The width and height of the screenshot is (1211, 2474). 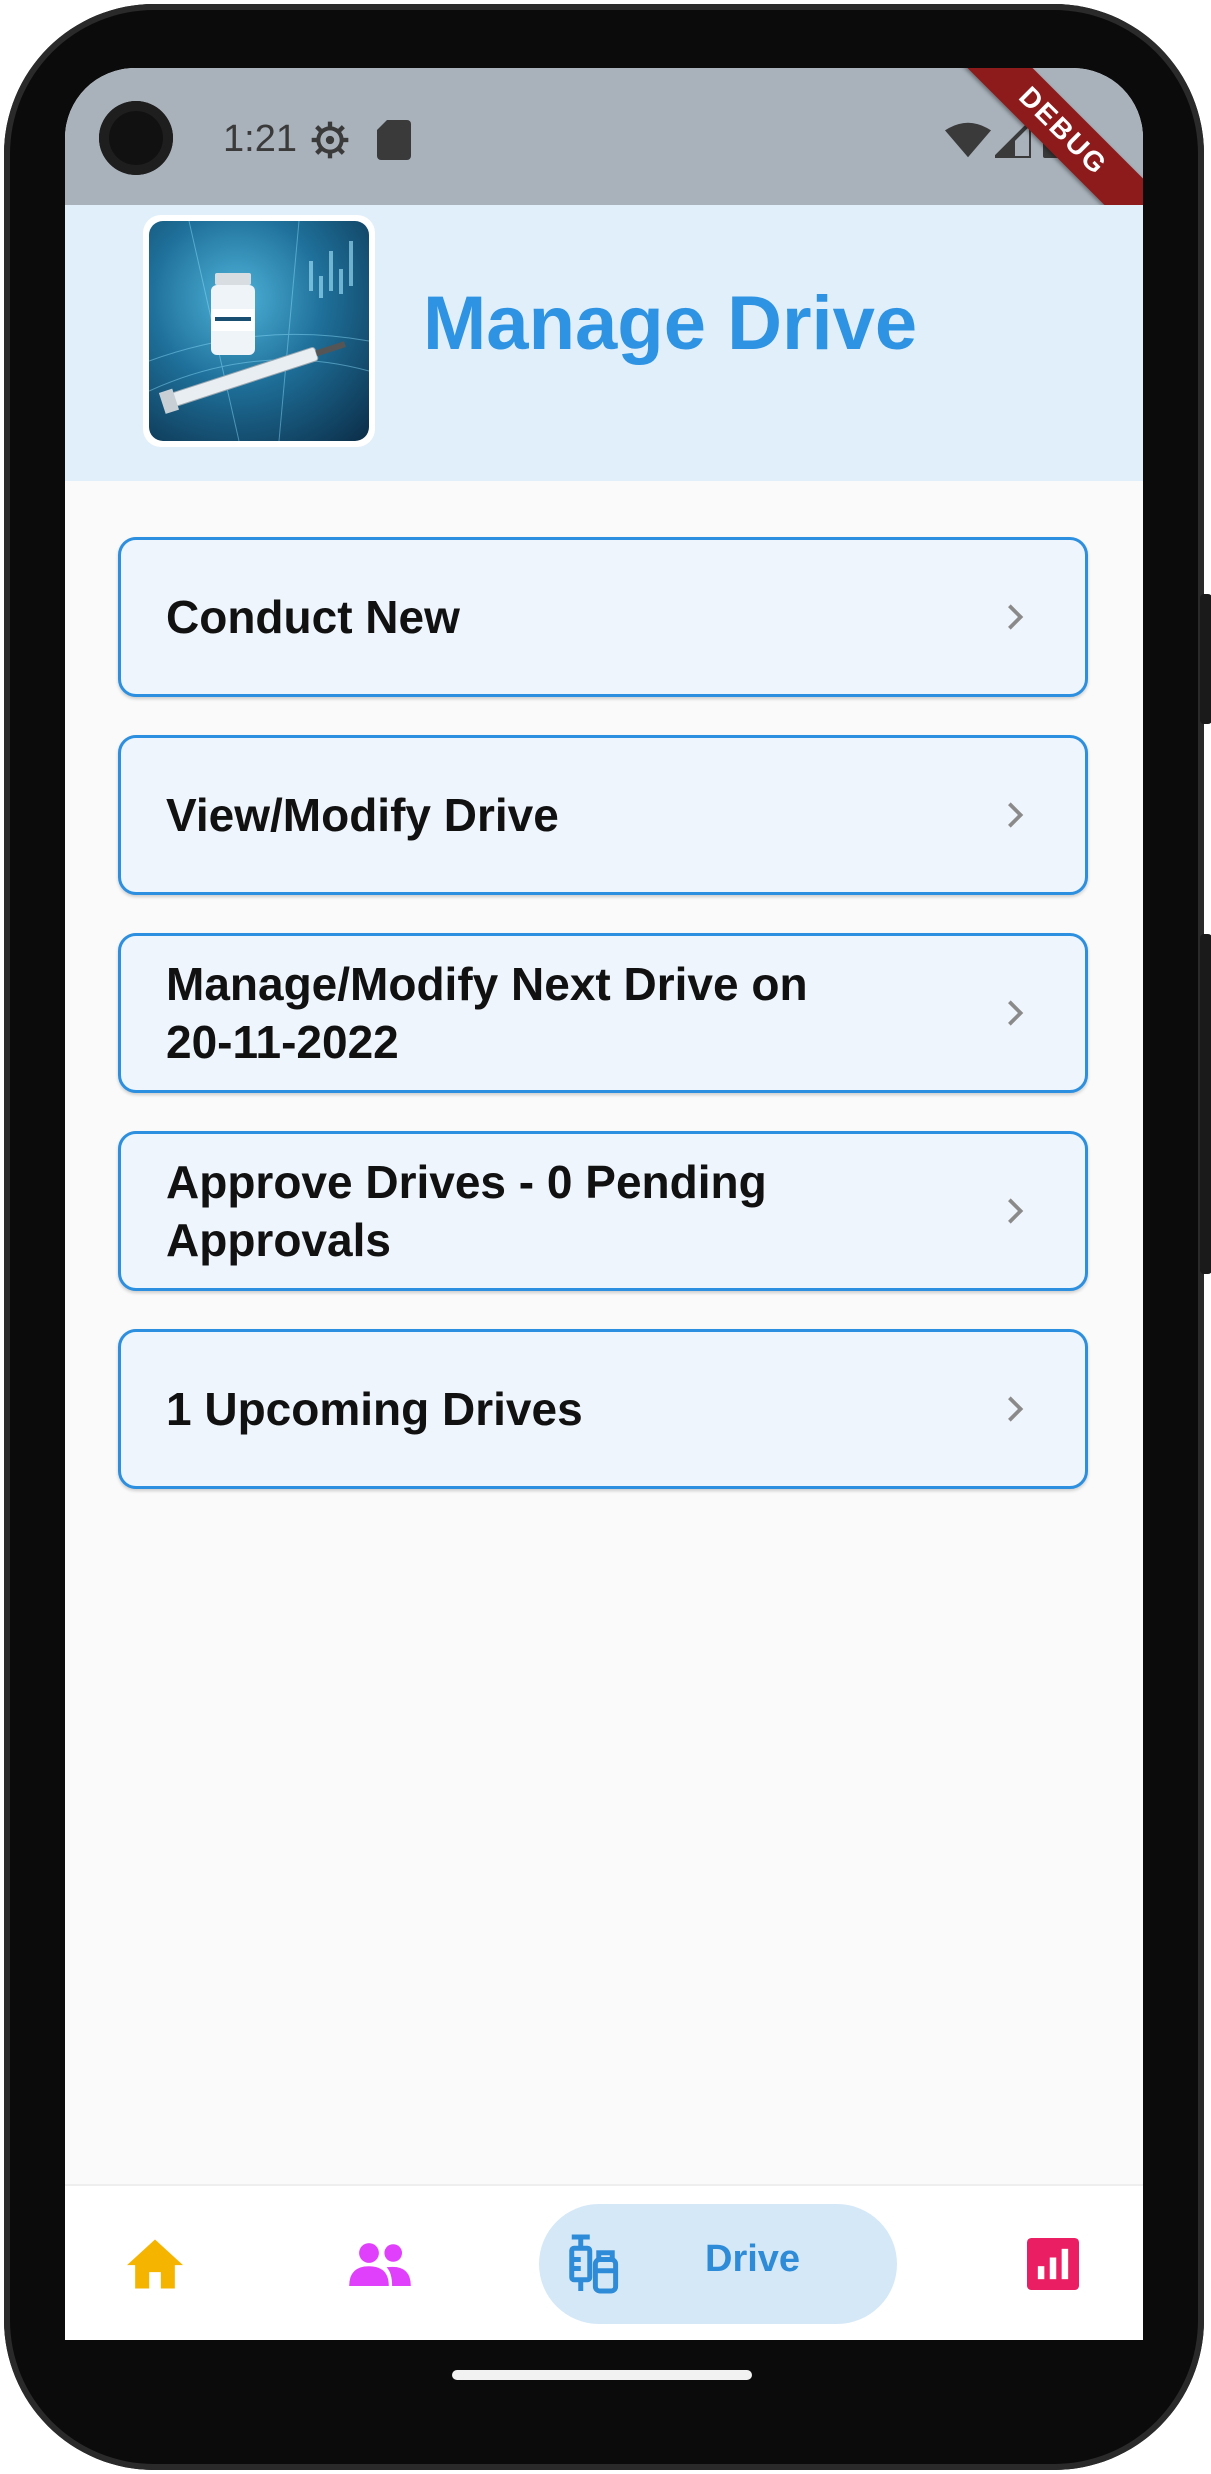 I want to click on people-icon, so click(x=380, y=2264).